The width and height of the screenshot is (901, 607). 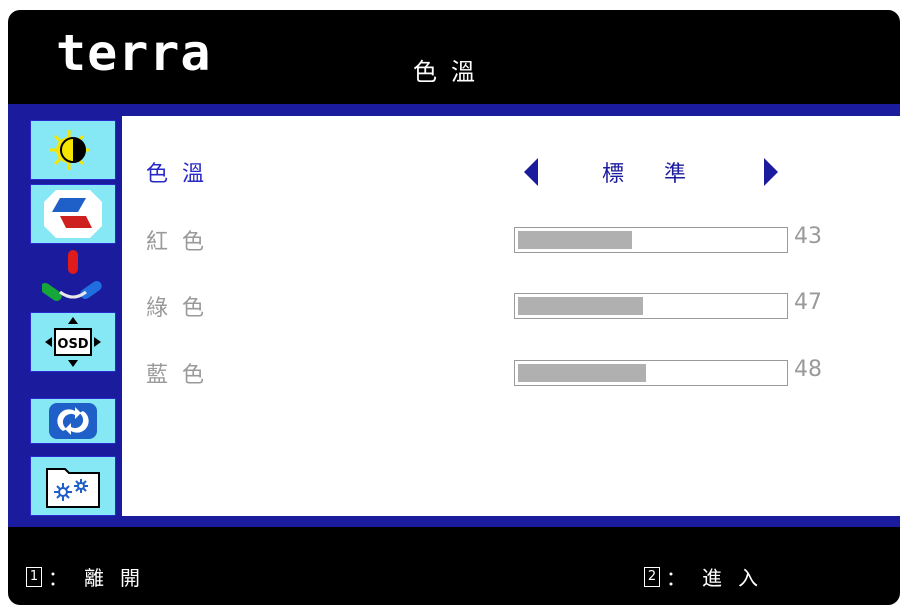 I want to click on sidebar-item-color, so click(x=73, y=278).